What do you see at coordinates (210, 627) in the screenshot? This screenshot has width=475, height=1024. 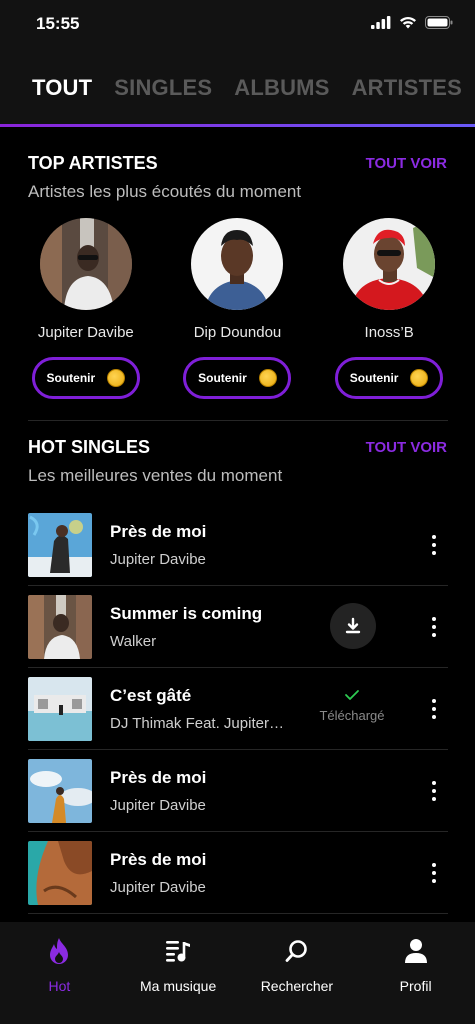 I see `song-info: Summer is coming Walker` at bounding box center [210, 627].